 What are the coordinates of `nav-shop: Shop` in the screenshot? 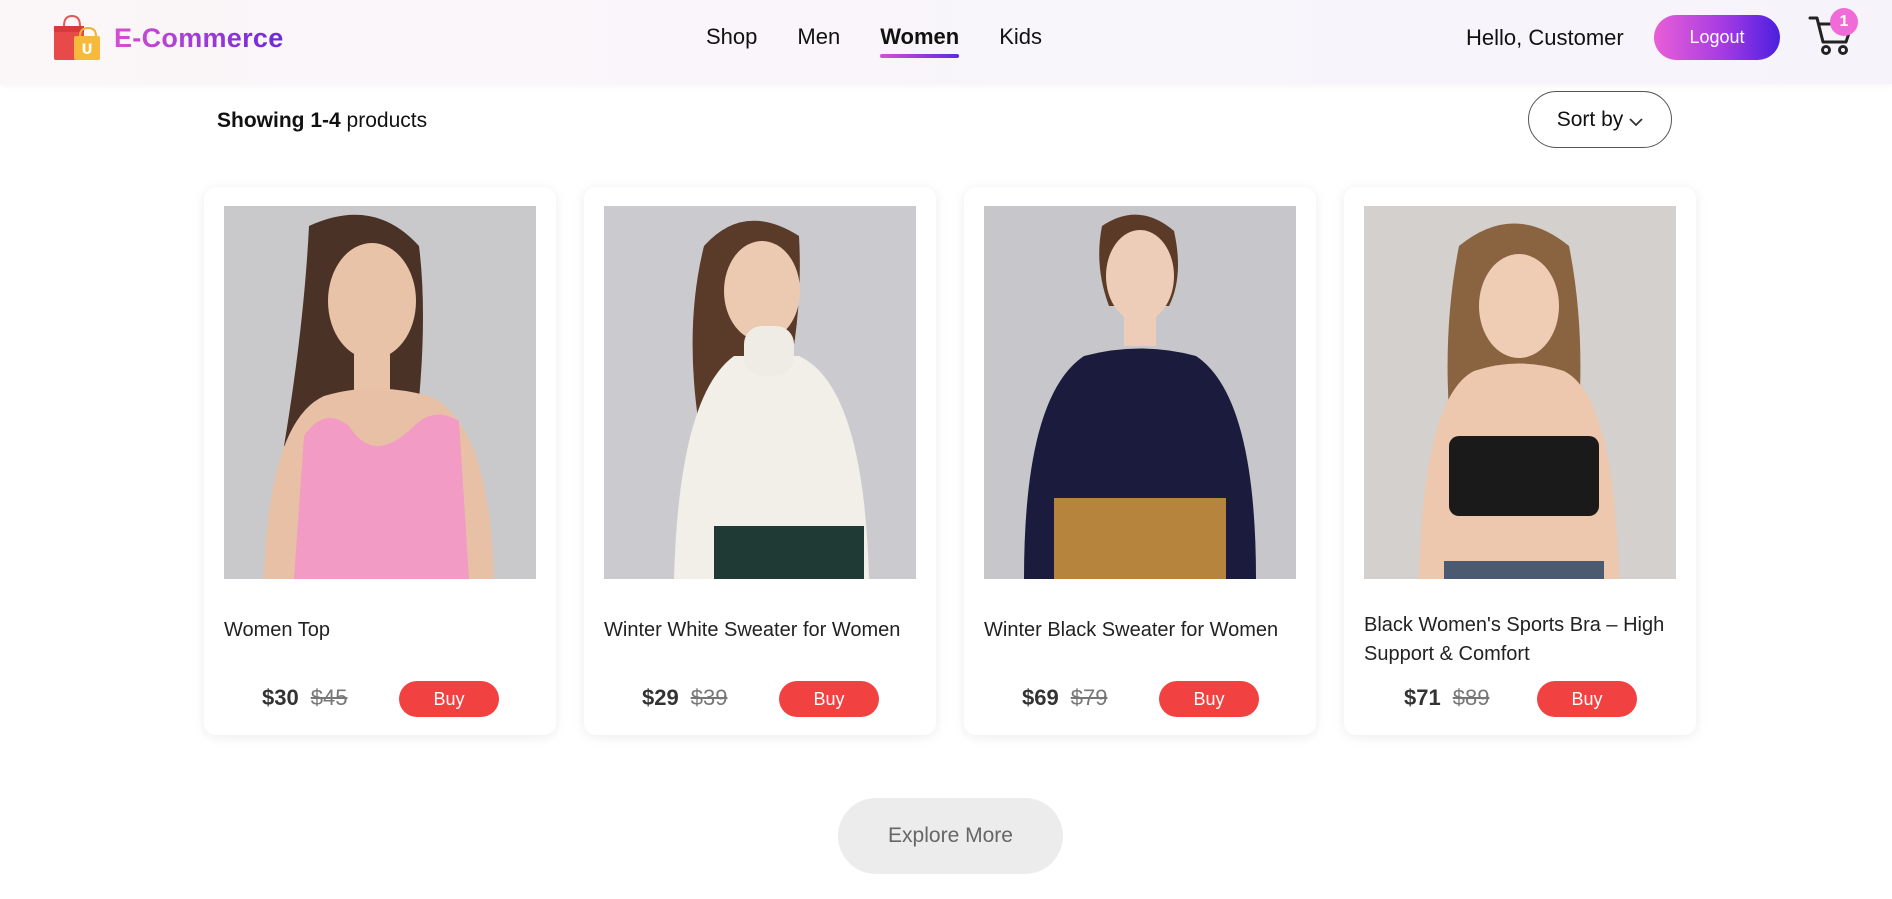 It's located at (731, 41).